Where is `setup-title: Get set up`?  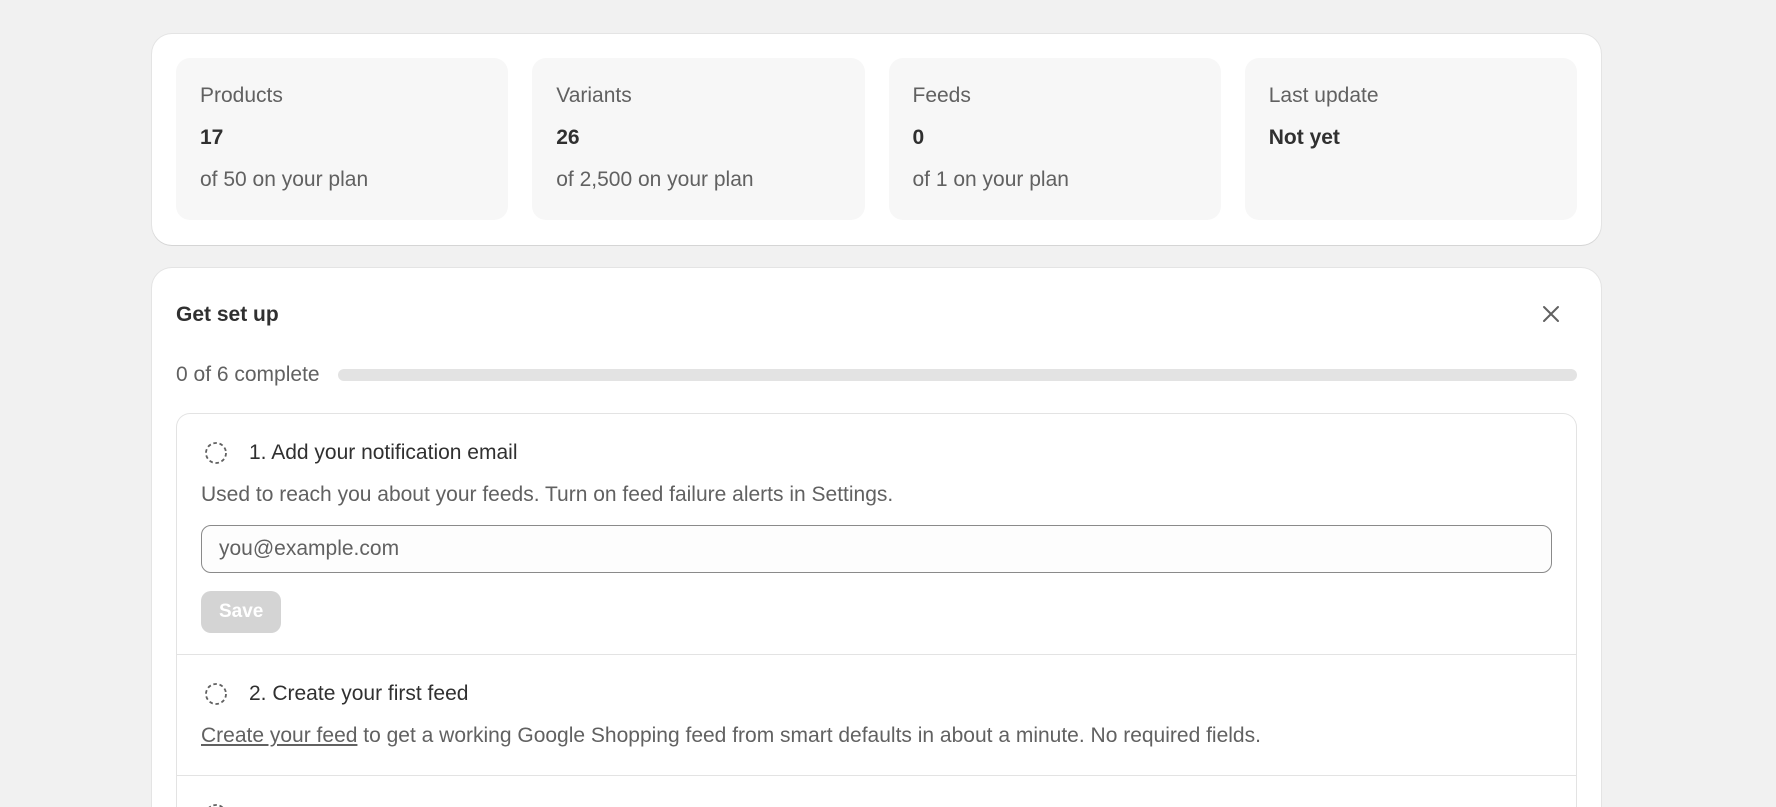
setup-title: Get set up is located at coordinates (227, 314).